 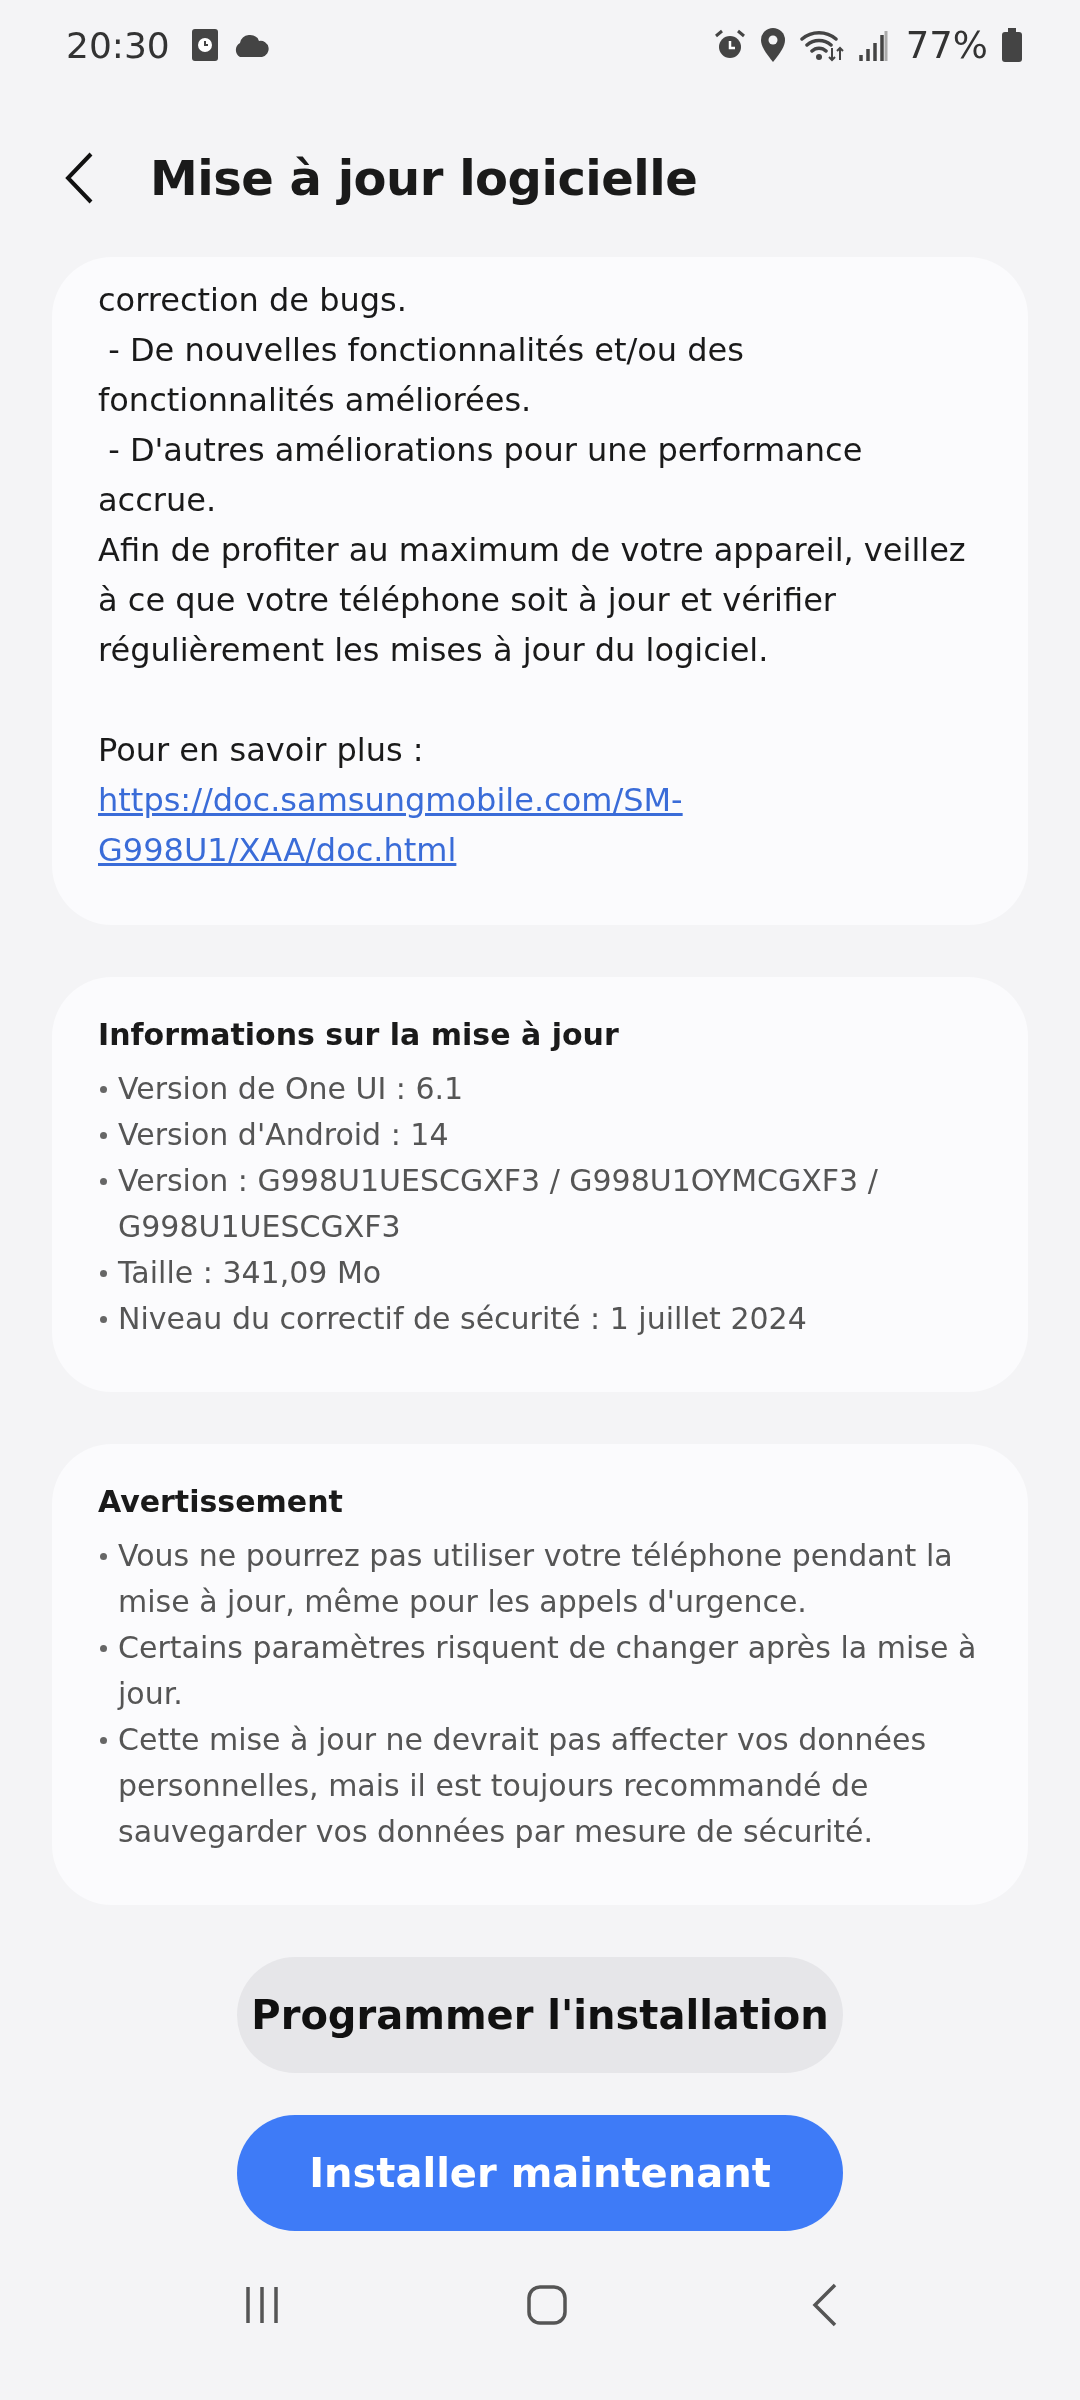 I want to click on clock-time: 20:30, so click(x=118, y=45).